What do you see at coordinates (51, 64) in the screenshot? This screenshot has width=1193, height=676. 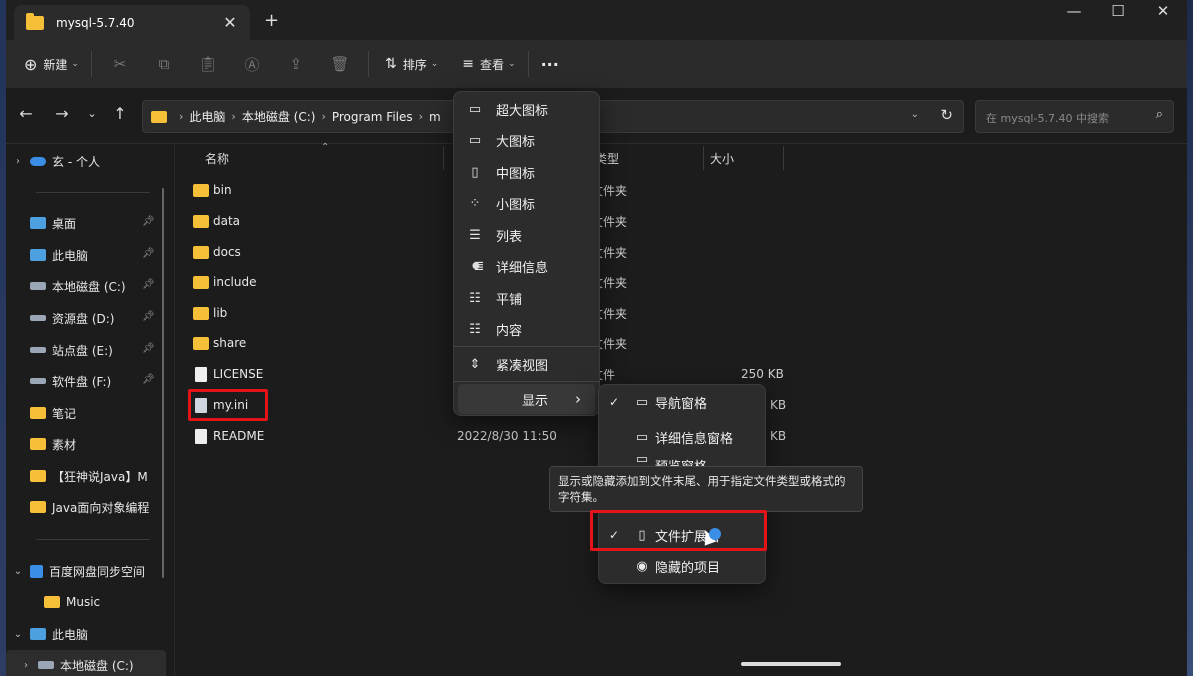 I see `new-button: ⊕ 新建 ⌄` at bounding box center [51, 64].